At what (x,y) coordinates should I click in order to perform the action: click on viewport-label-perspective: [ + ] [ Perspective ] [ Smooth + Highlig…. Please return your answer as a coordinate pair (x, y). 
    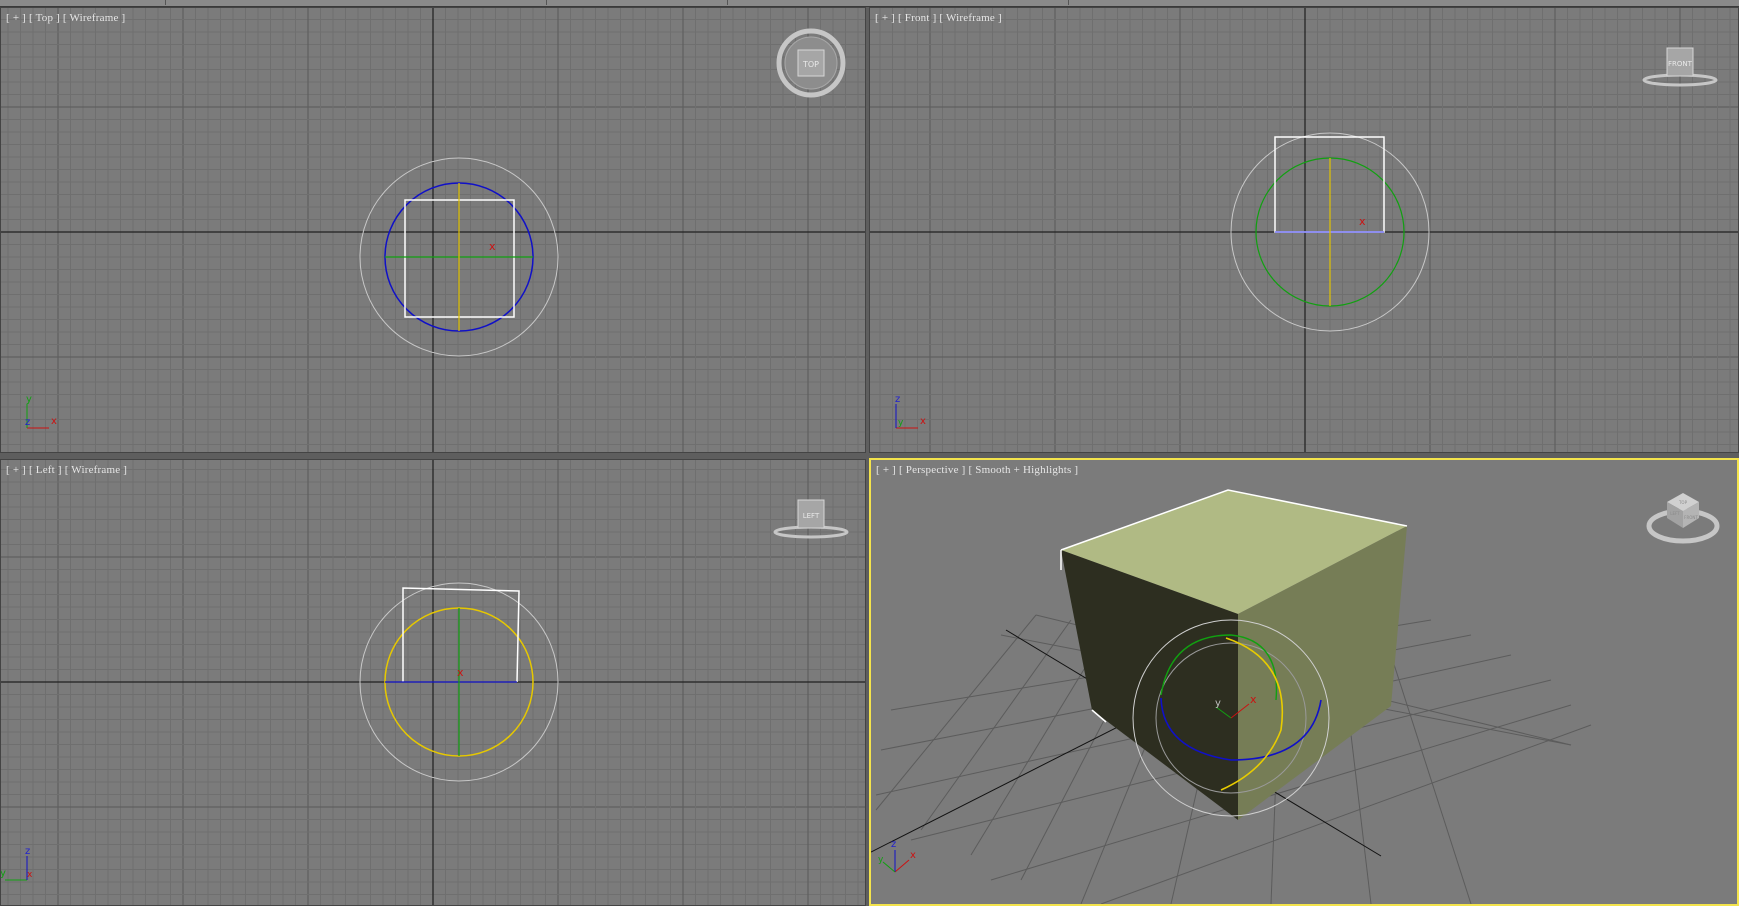
    Looking at the image, I should click on (977, 470).